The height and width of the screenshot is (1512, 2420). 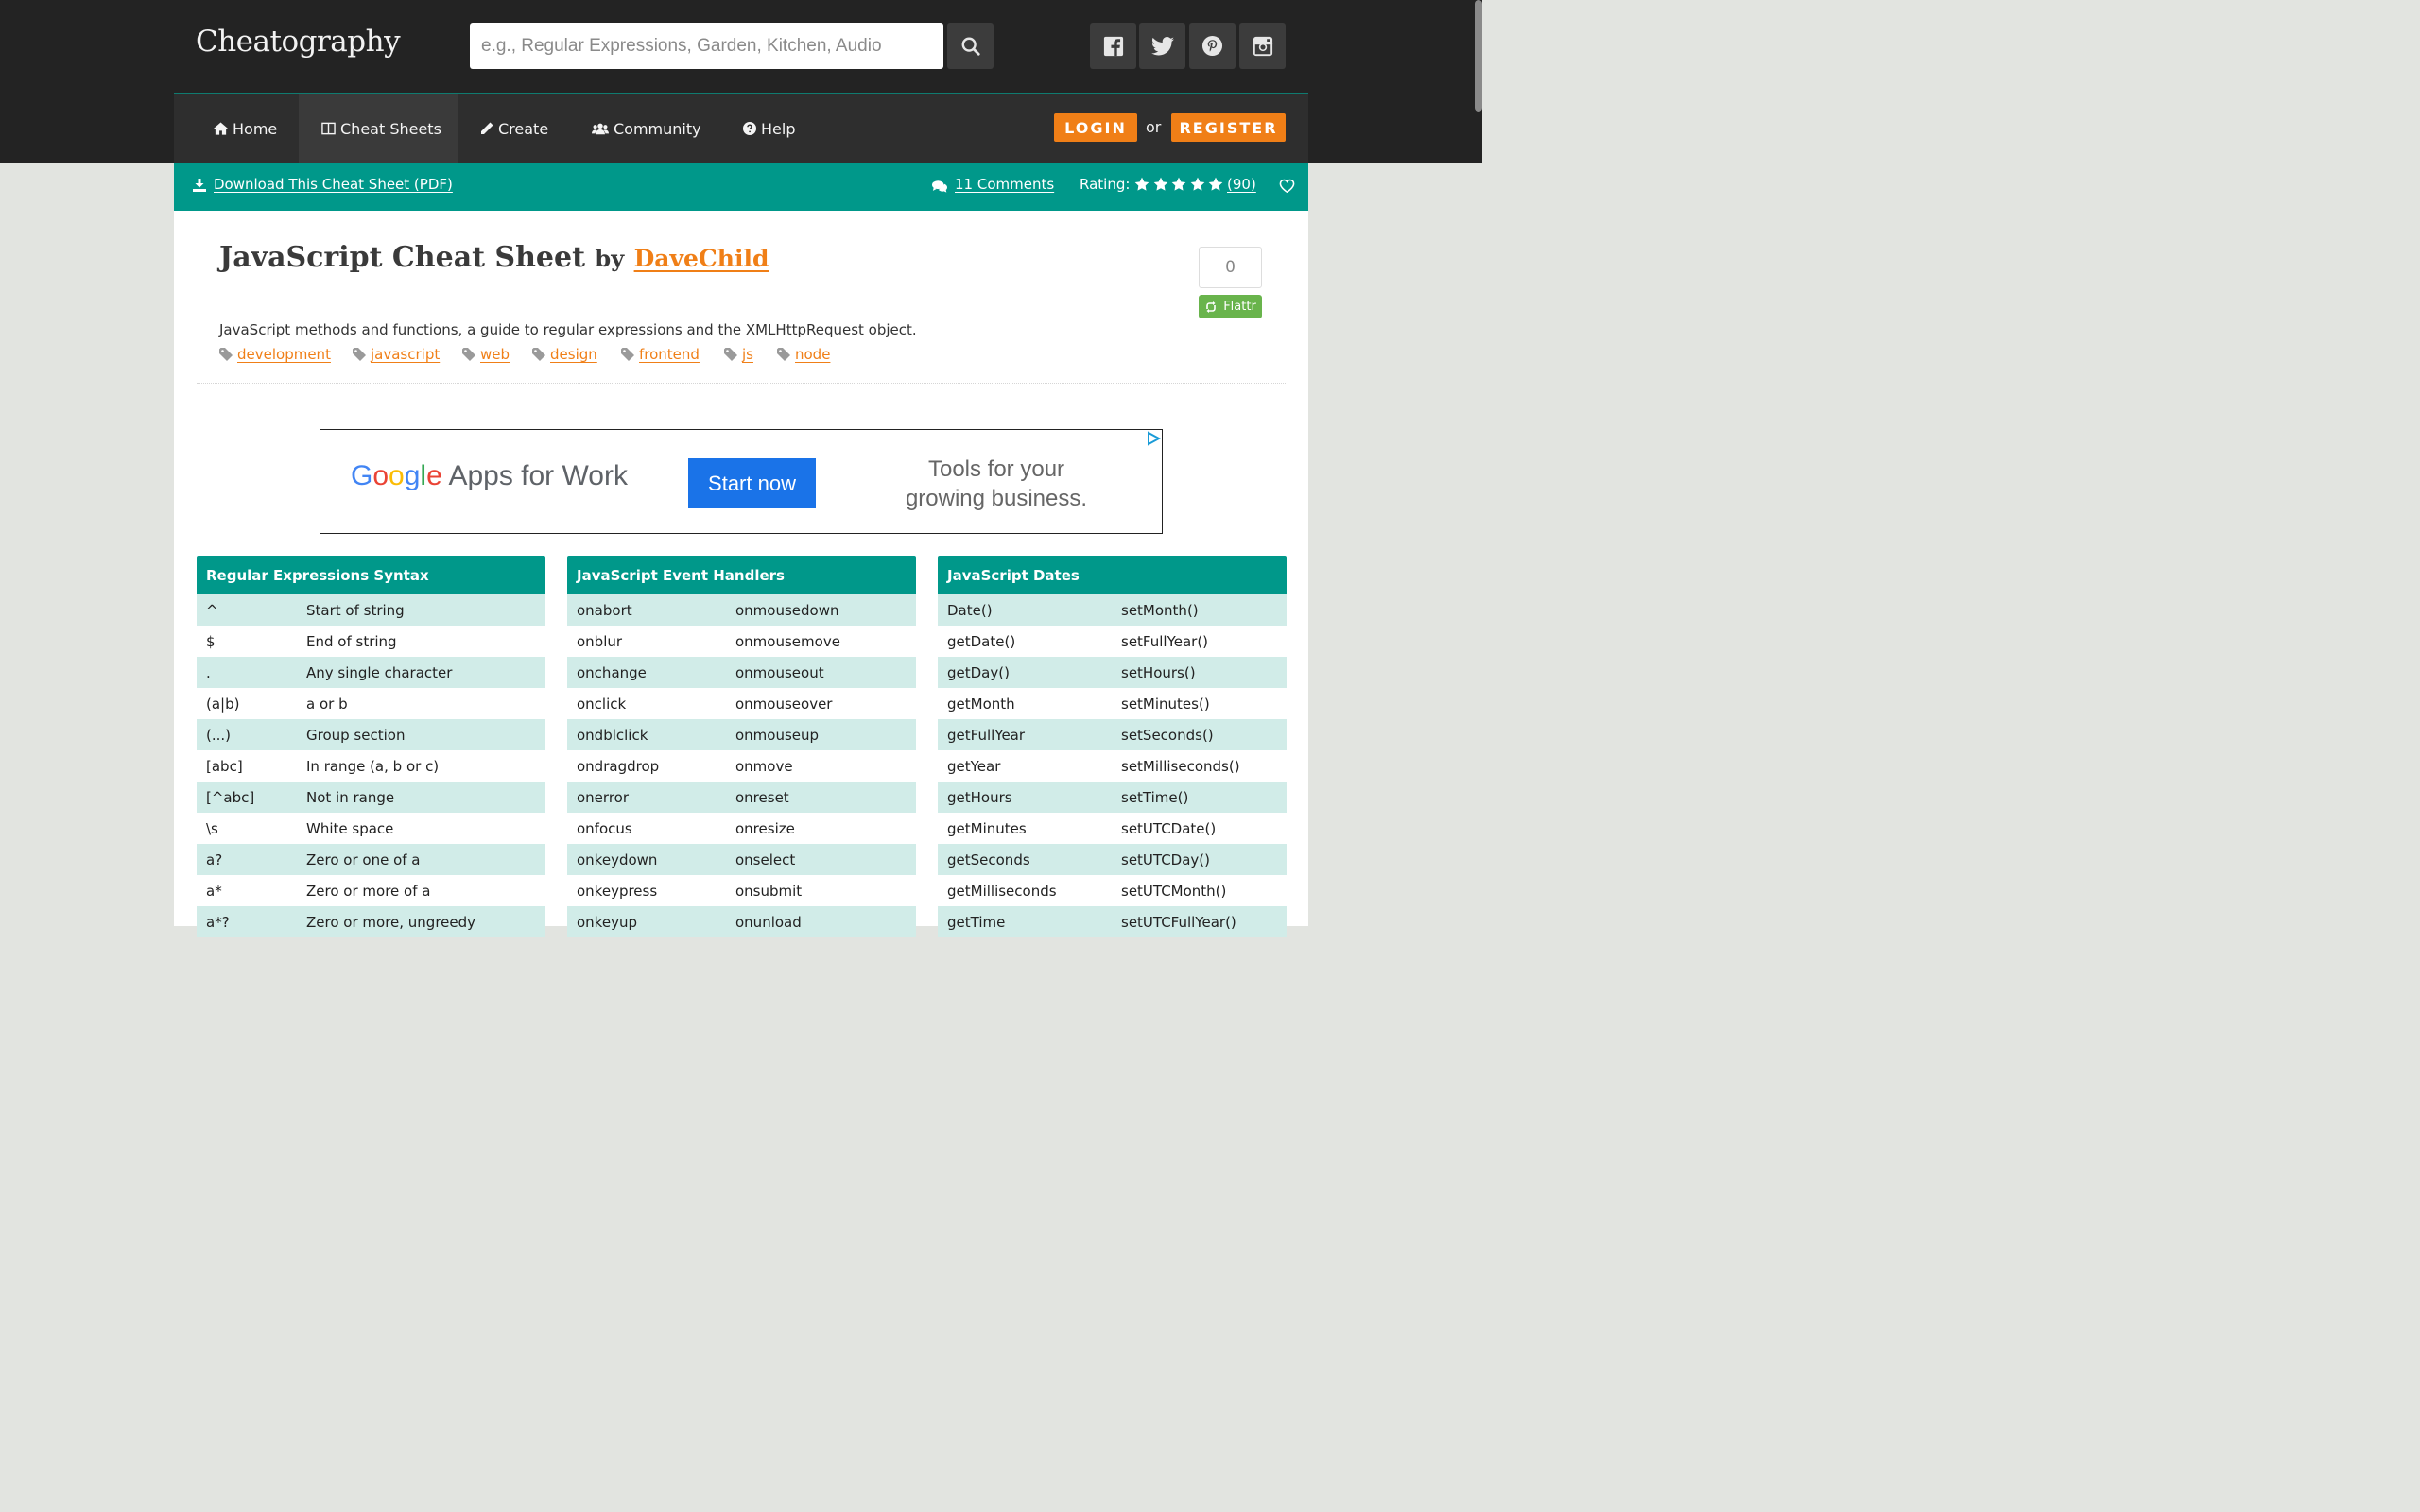 I want to click on row-key: onclick, so click(x=602, y=704).